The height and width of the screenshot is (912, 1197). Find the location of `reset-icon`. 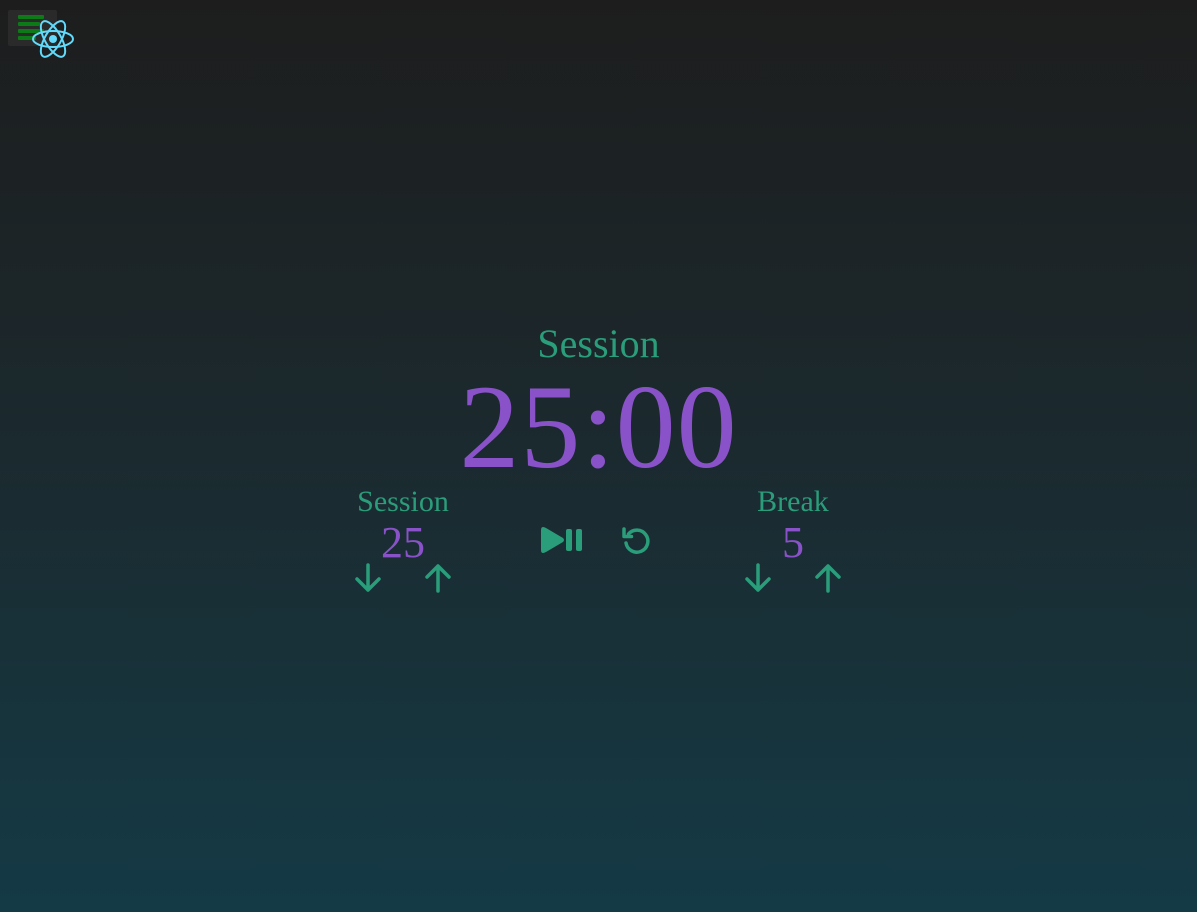

reset-icon is located at coordinates (636, 540).